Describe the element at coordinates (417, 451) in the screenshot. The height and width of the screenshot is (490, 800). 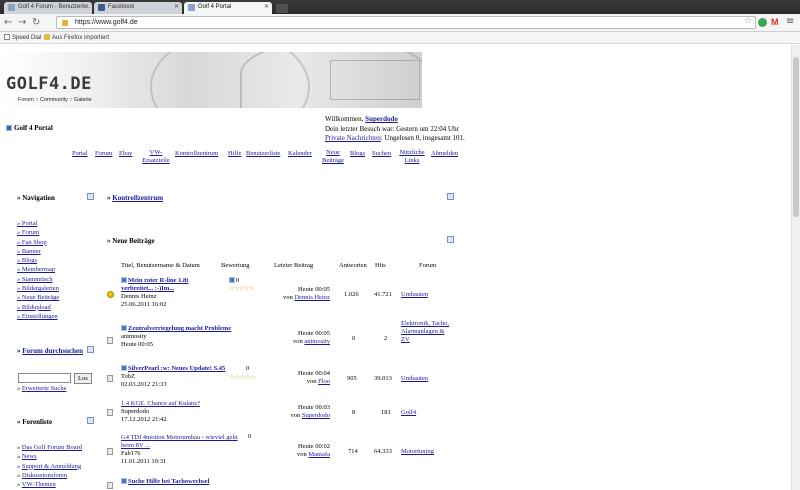
I see `forum-link: Motortuning` at that location.